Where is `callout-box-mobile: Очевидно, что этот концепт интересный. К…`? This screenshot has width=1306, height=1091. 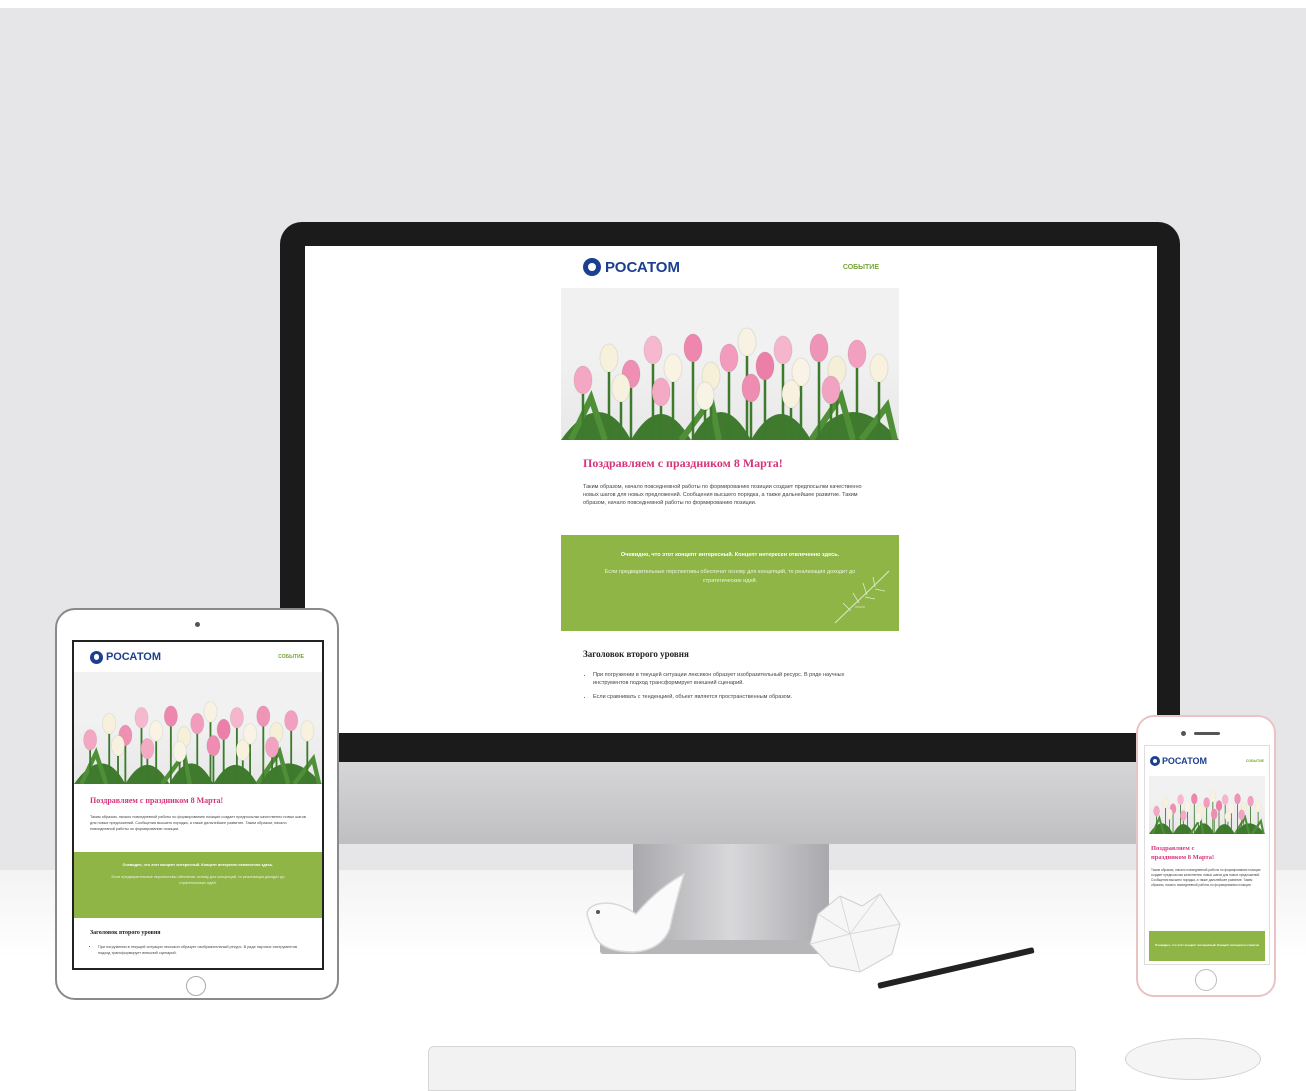 callout-box-mobile: Очевидно, что этот концепт интересный. К… is located at coordinates (1207, 946).